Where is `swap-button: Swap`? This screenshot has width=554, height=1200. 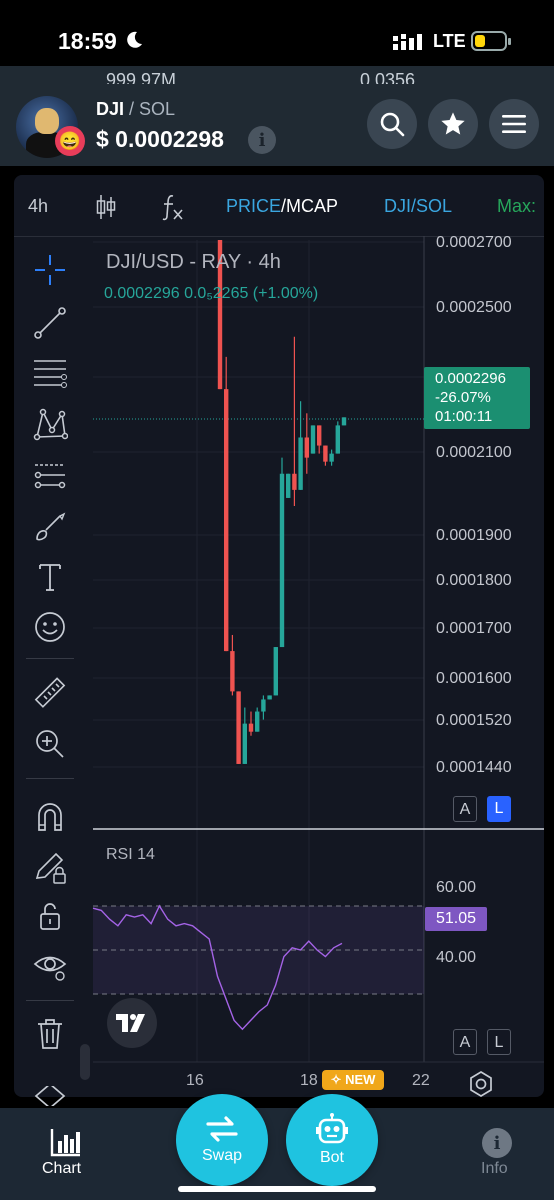
swap-button: Swap is located at coordinates (222, 1140).